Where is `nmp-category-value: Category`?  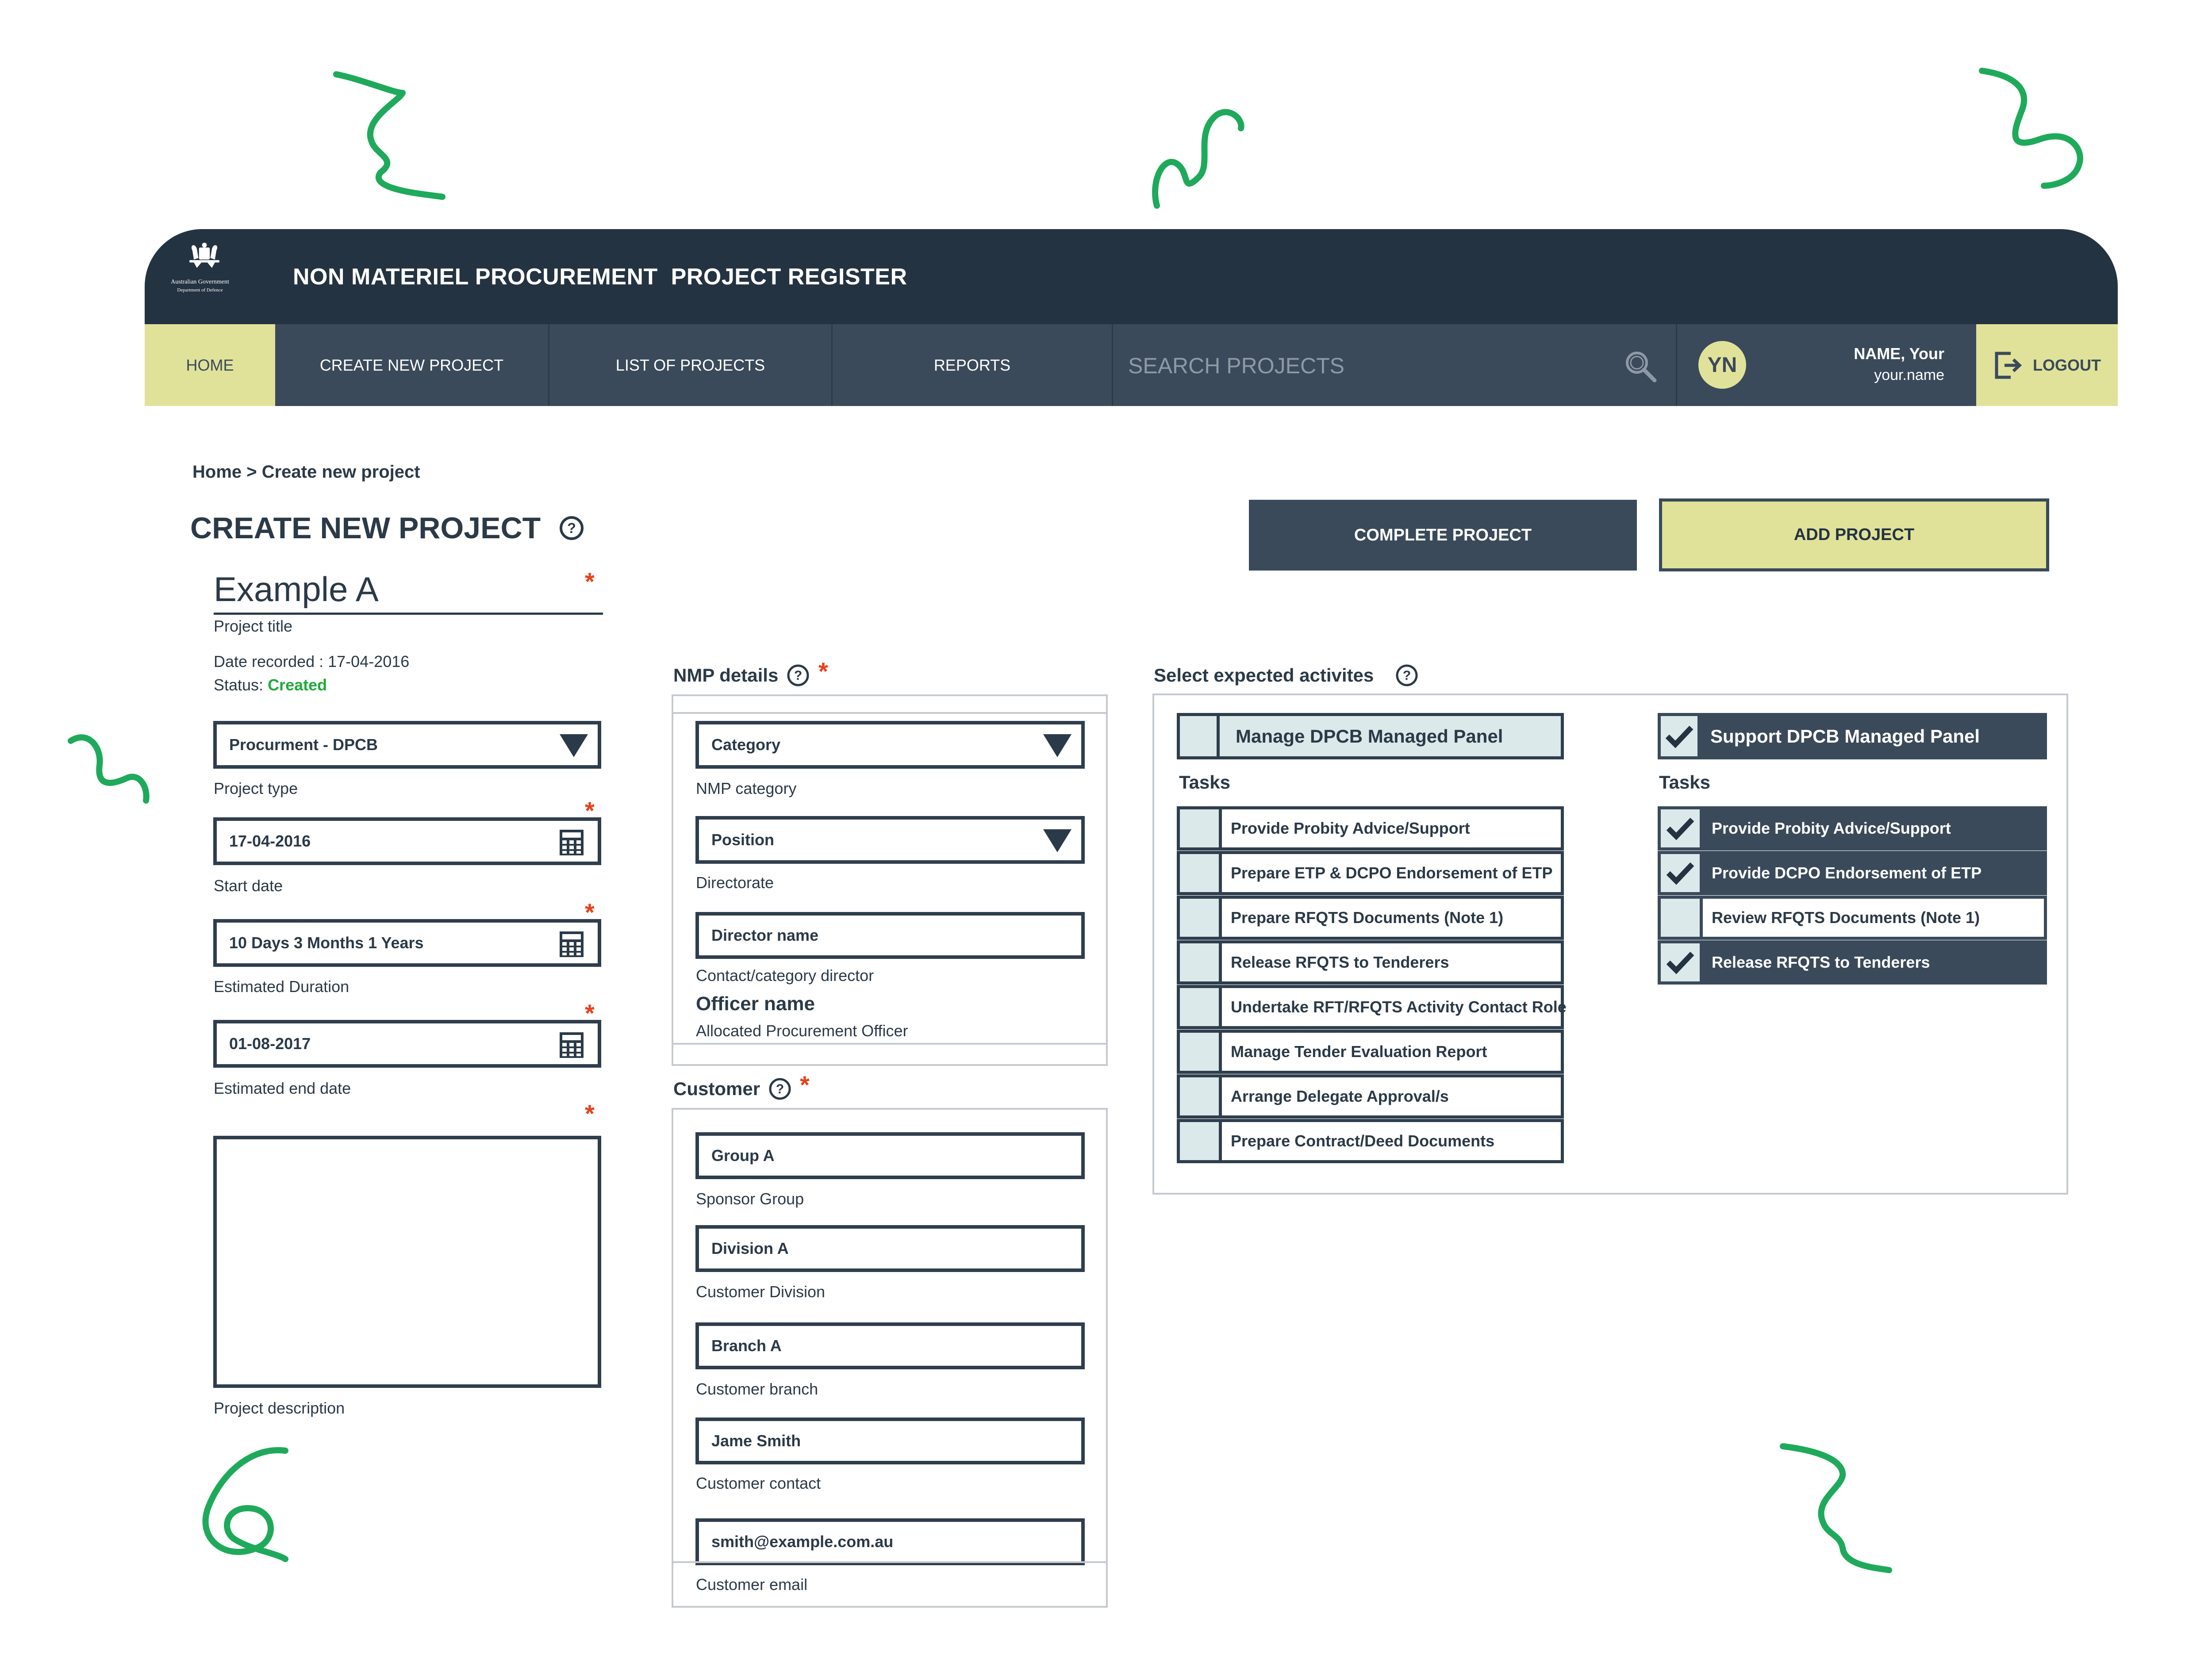 nmp-category-value: Category is located at coordinates (746, 745).